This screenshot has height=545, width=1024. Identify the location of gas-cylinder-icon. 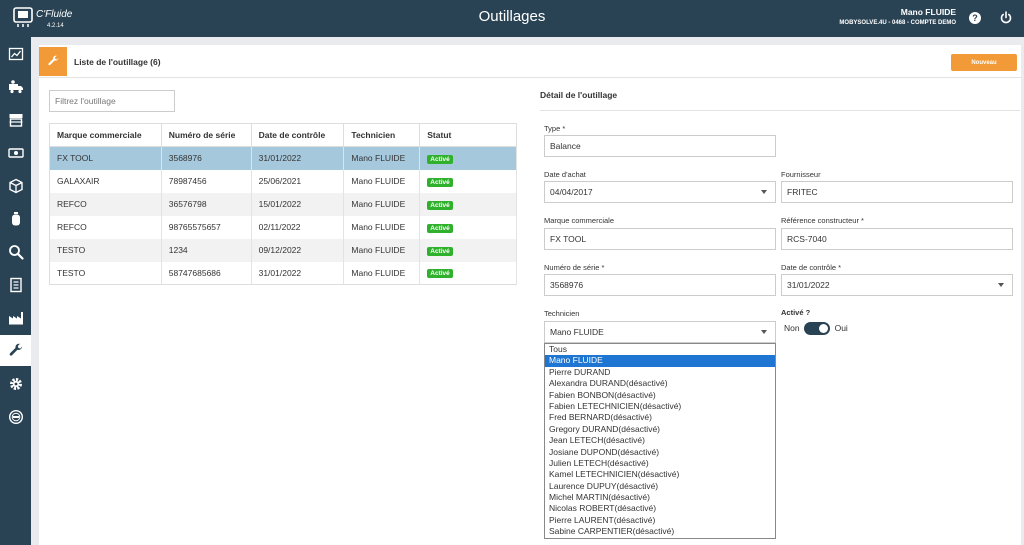
(15, 218).